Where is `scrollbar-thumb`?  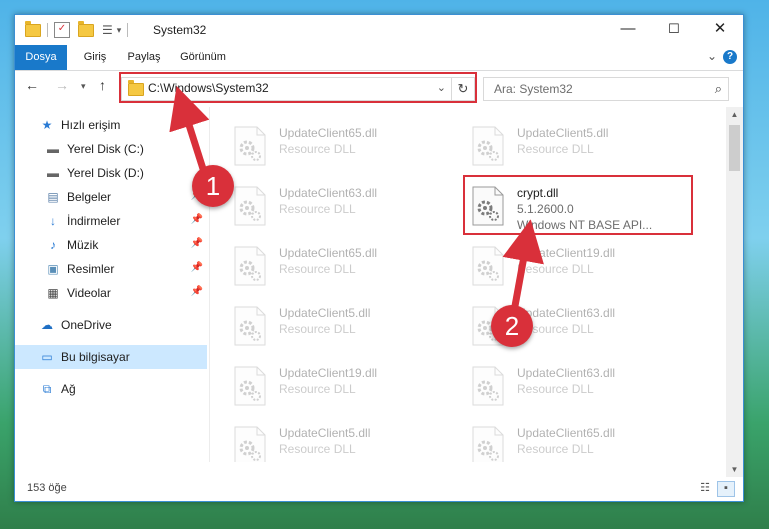 scrollbar-thumb is located at coordinates (734, 148).